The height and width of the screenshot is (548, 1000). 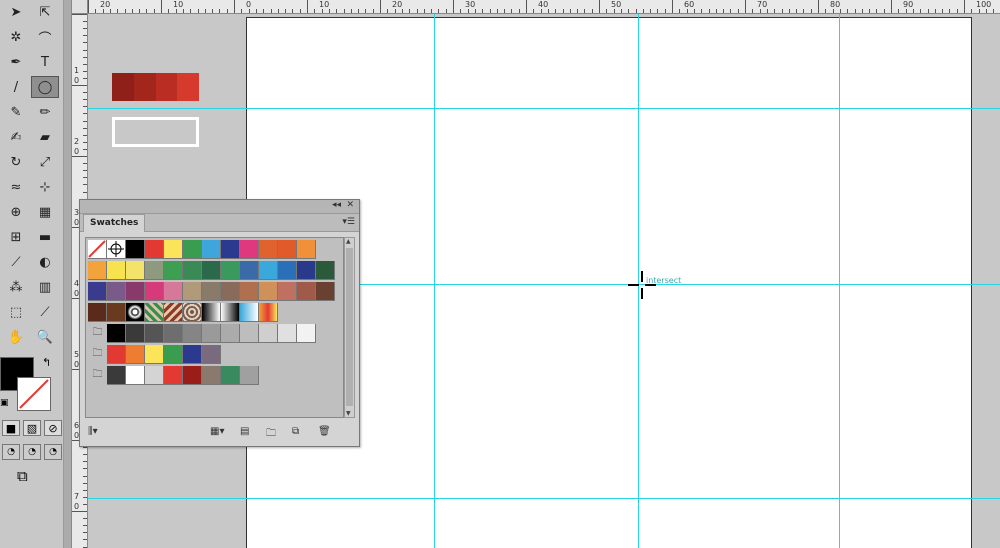 What do you see at coordinates (348, 241) in the screenshot?
I see `scroll-up-icon: ▲` at bounding box center [348, 241].